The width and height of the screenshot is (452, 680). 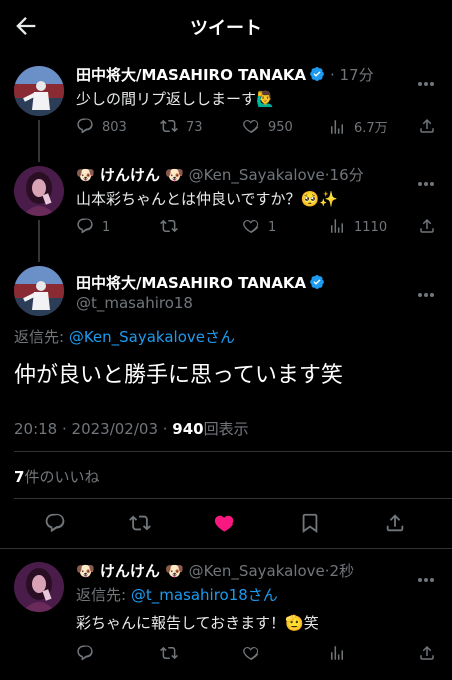 What do you see at coordinates (371, 227) in the screenshot?
I see `views-count: 1110` at bounding box center [371, 227].